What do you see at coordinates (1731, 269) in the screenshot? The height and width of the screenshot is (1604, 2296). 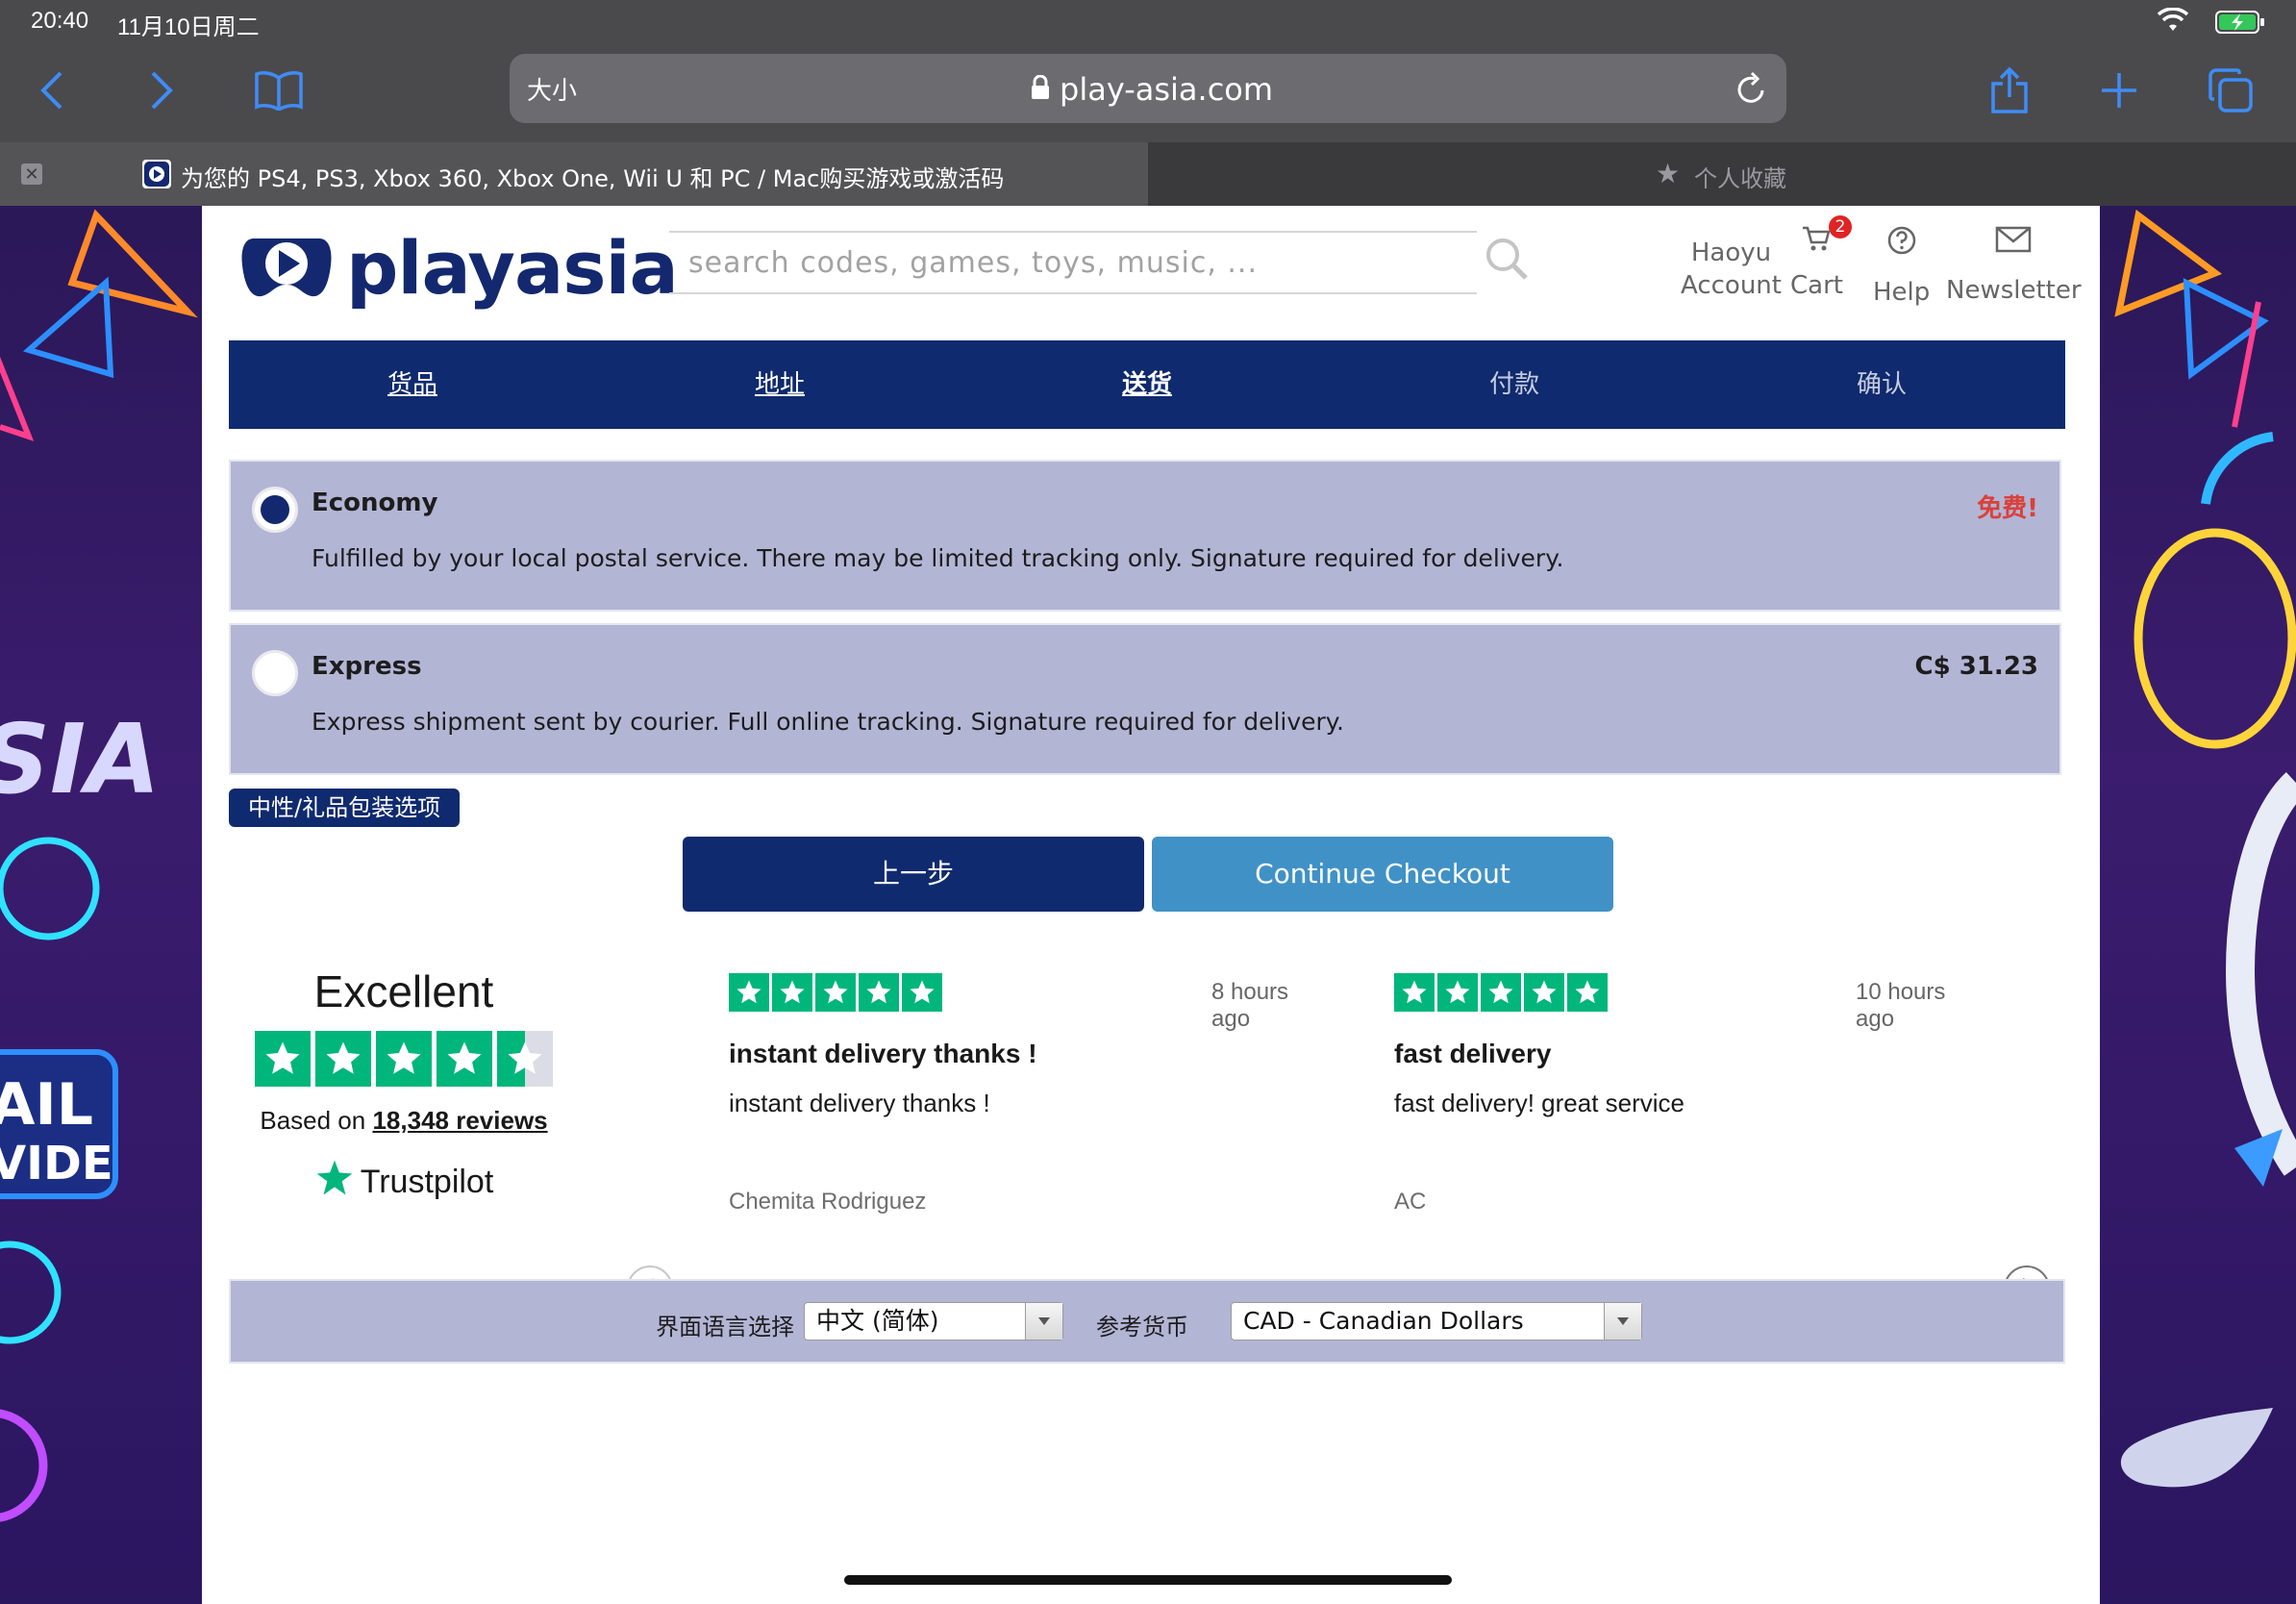 I see `account-link: Haoyu Account` at bounding box center [1731, 269].